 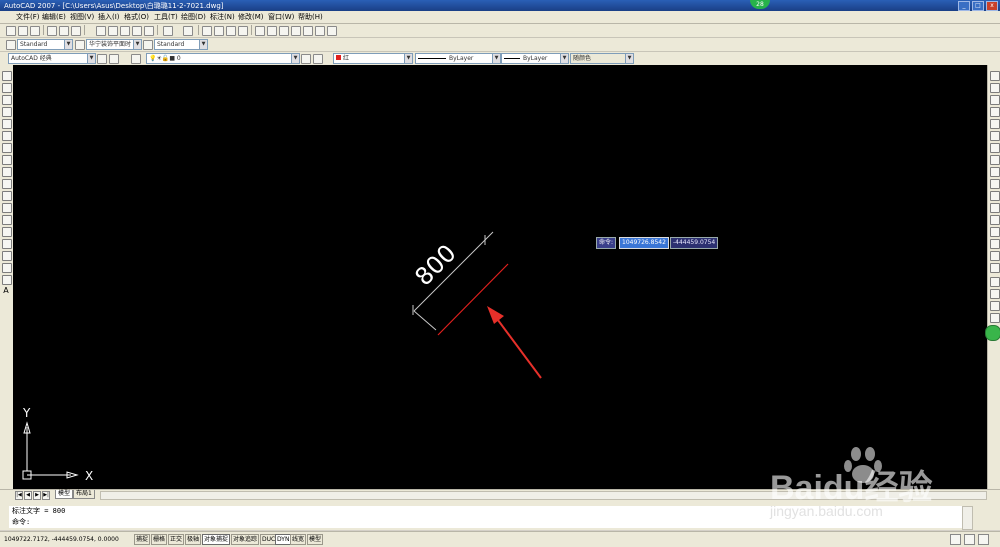 I want to click on polar-toggle: 极轴, so click(x=193, y=539).